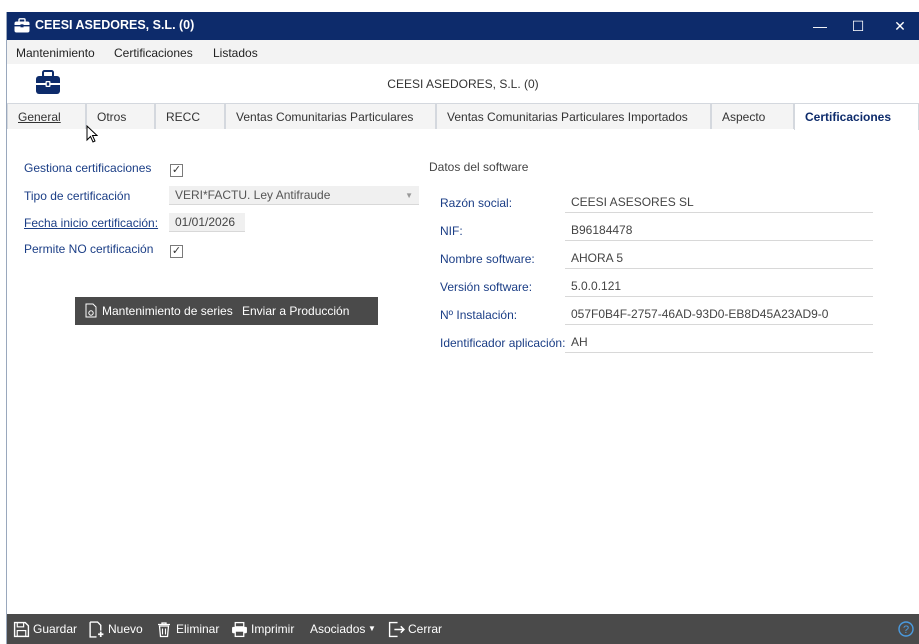  What do you see at coordinates (486, 287) in the screenshot?
I see `version-software-label: Versión software:` at bounding box center [486, 287].